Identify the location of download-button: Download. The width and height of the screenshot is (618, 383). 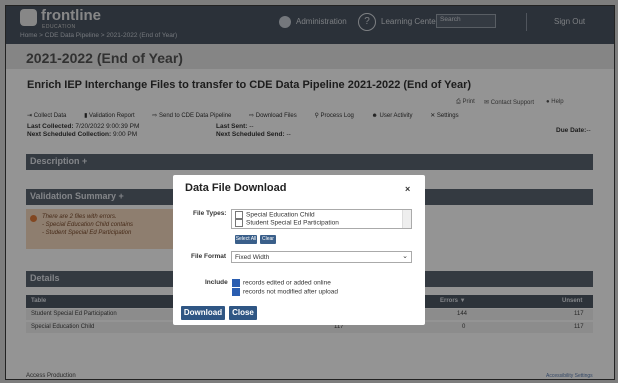
(203, 313).